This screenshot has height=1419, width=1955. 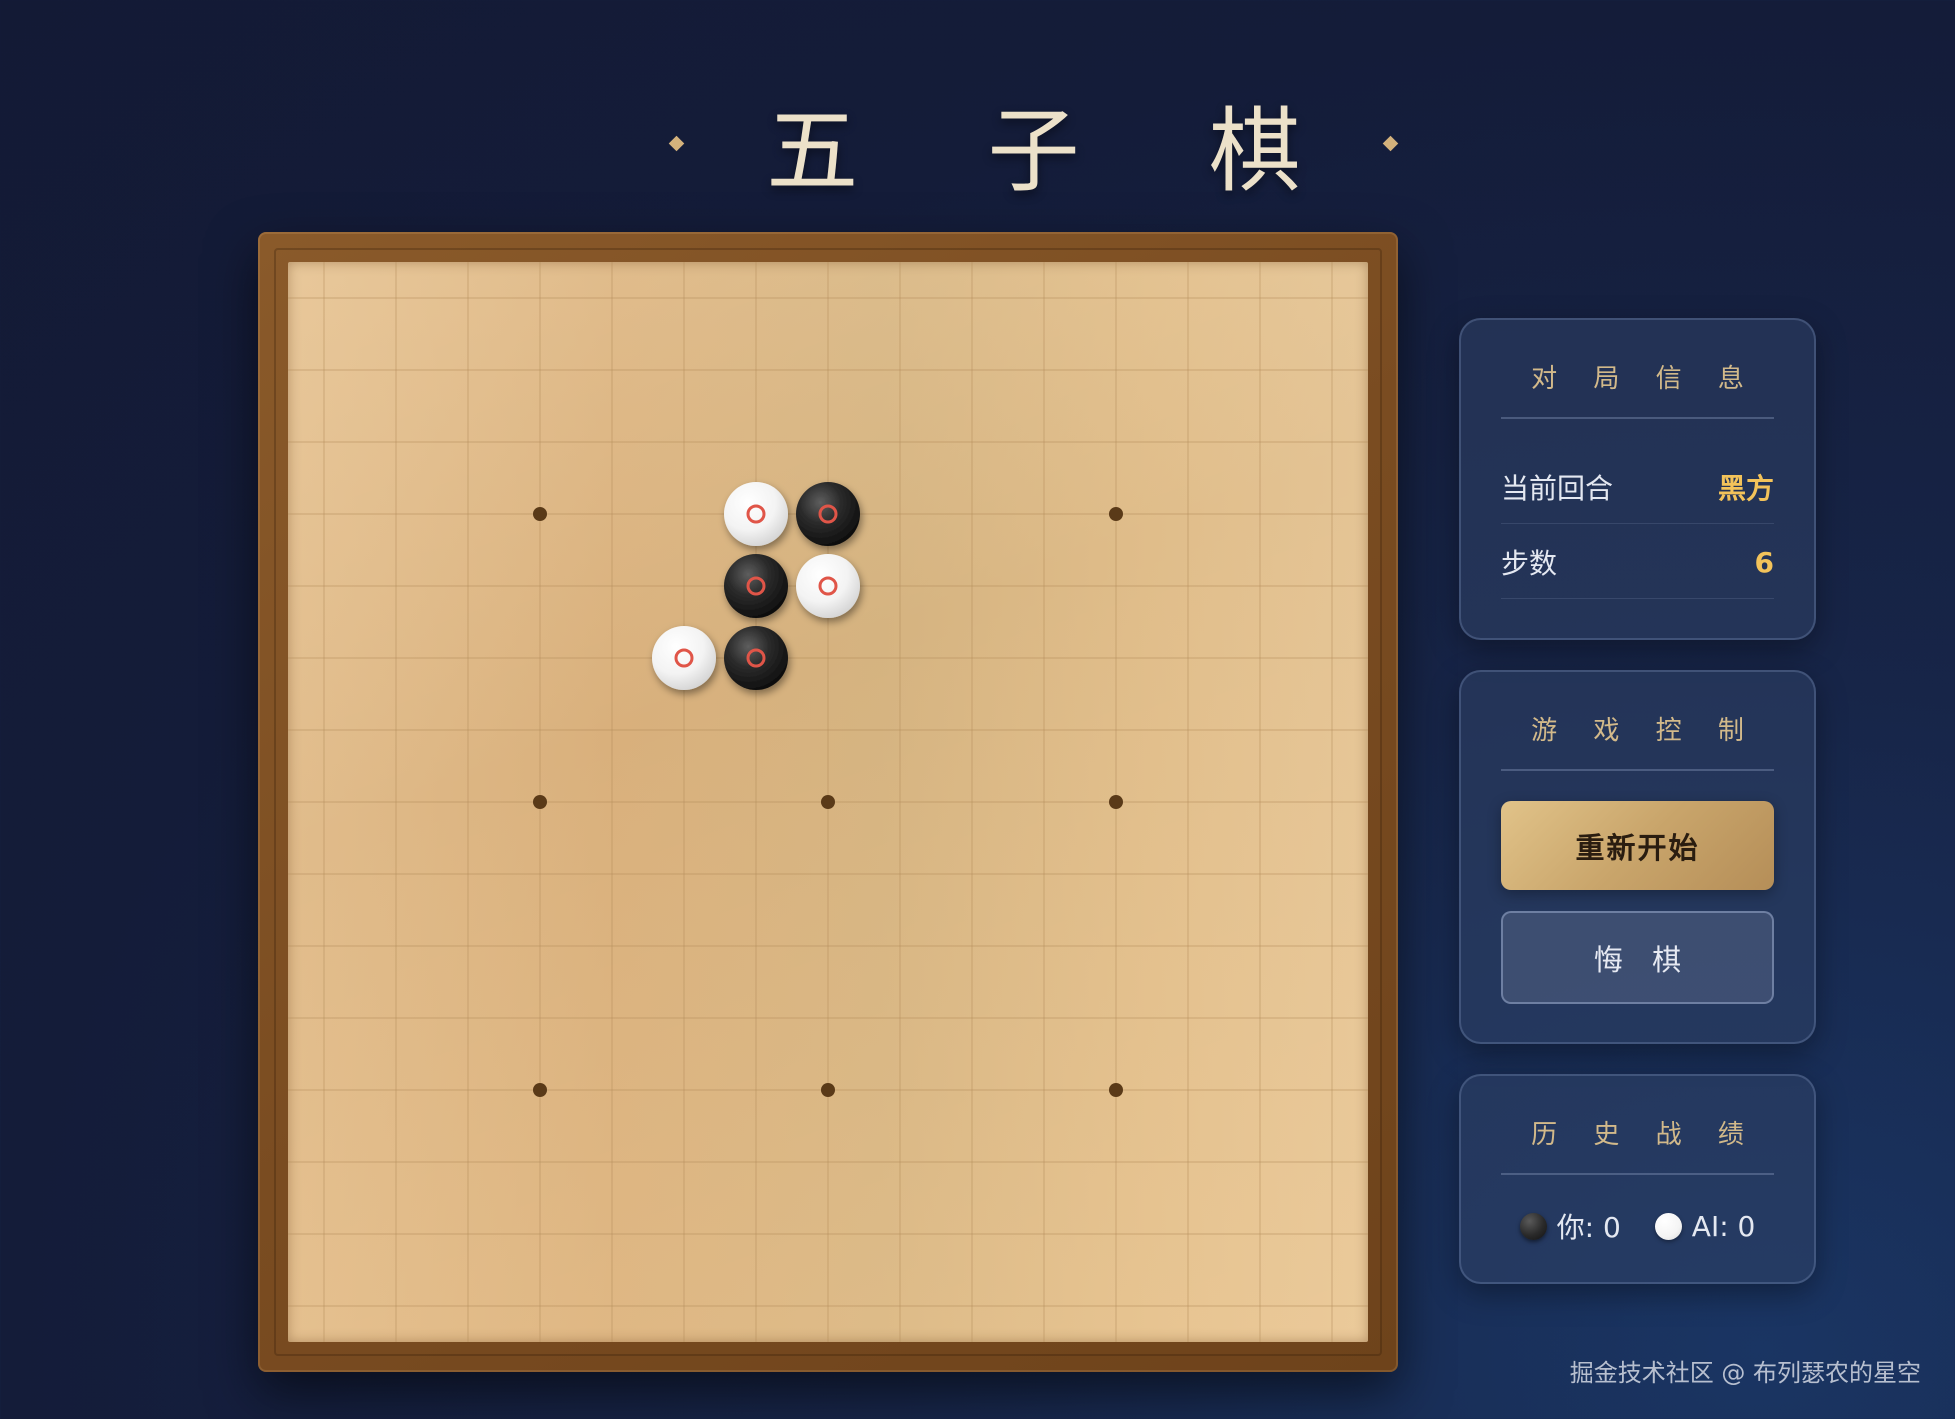 I want to click on black-stone-icon, so click(x=1533, y=1226).